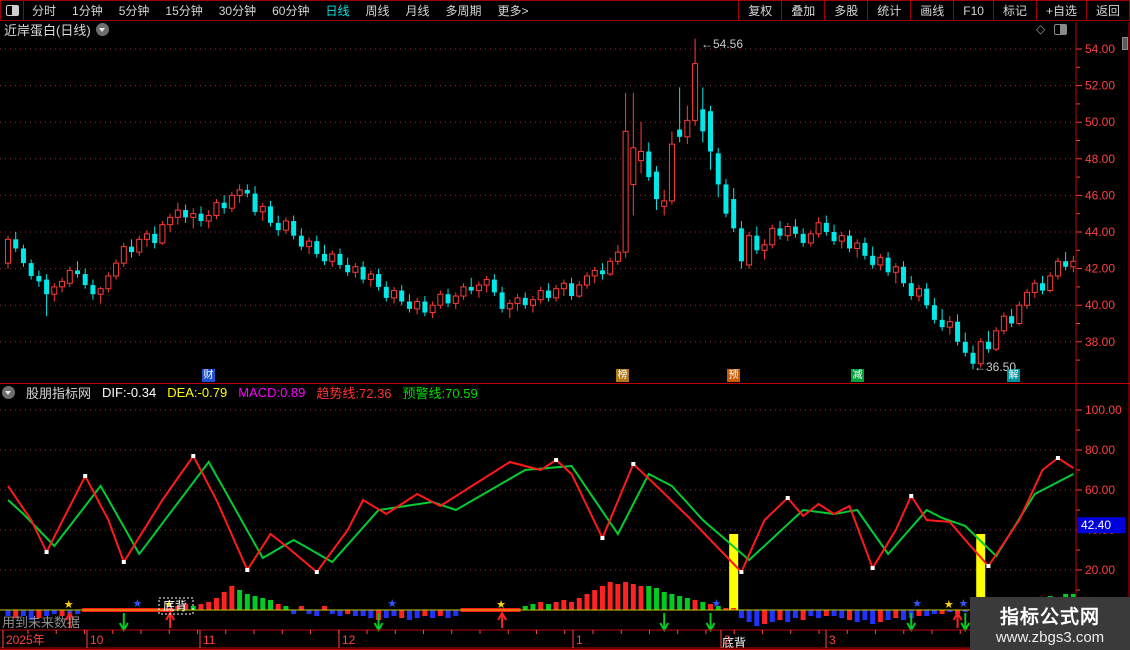 The image size is (1130, 650). I want to click on layout-toggle-icon, so click(12, 10).